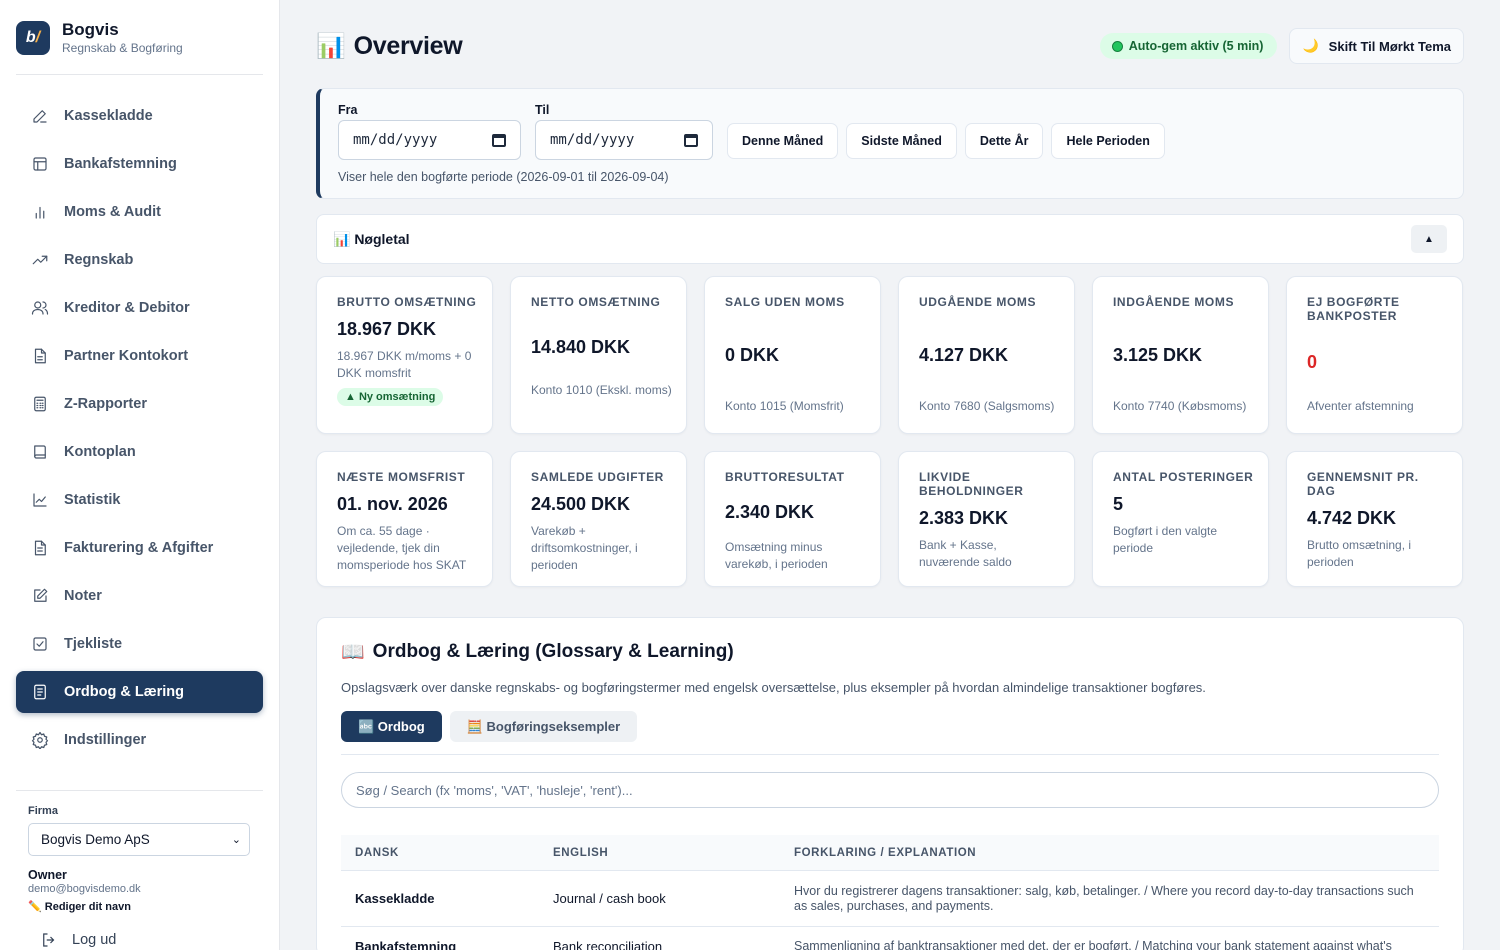 The width and height of the screenshot is (1500, 950). I want to click on line-chart-icon, so click(40, 500).